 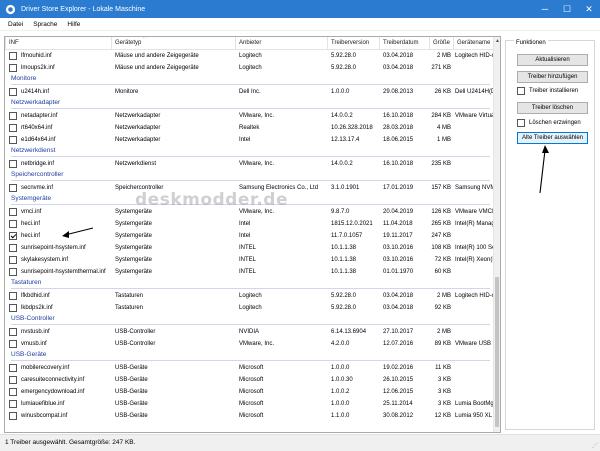 I want to click on group-header: Monitore, so click(x=249, y=80).